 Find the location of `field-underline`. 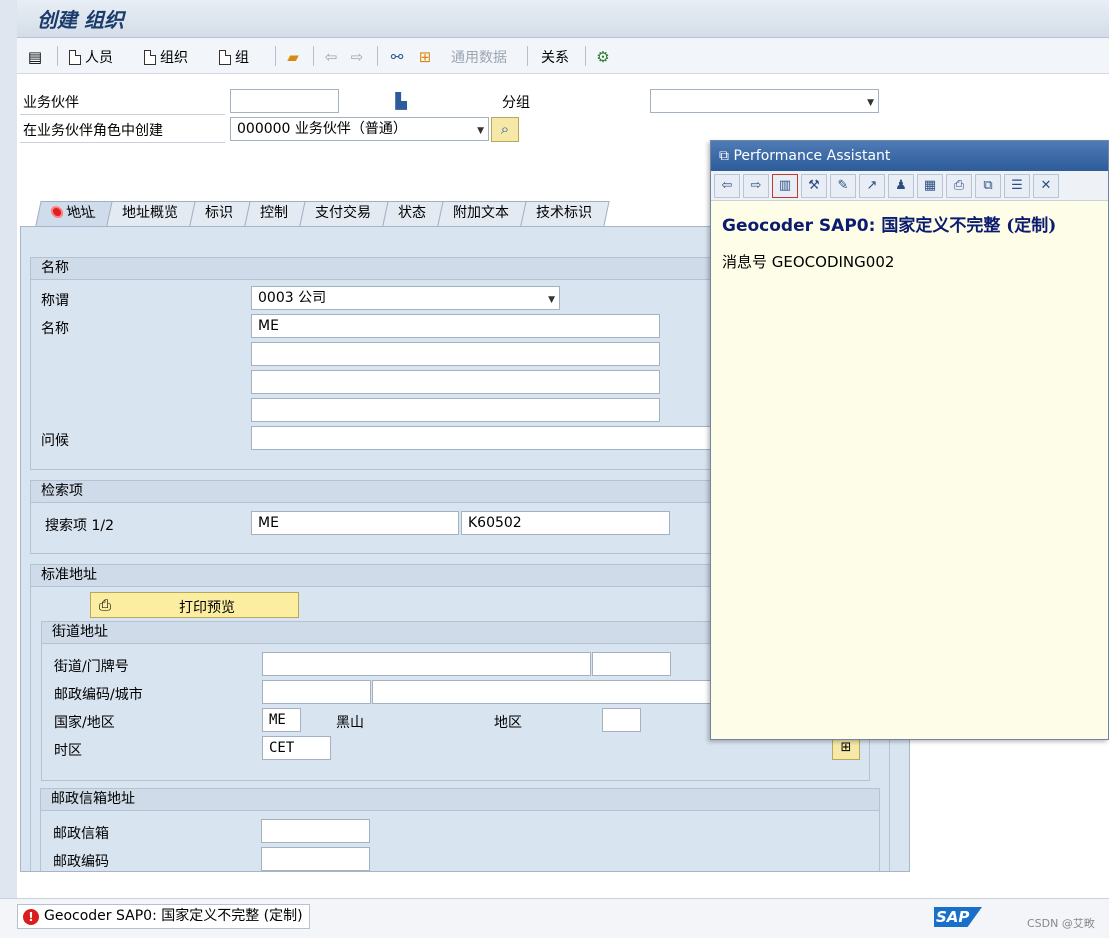

field-underline is located at coordinates (122, 114).